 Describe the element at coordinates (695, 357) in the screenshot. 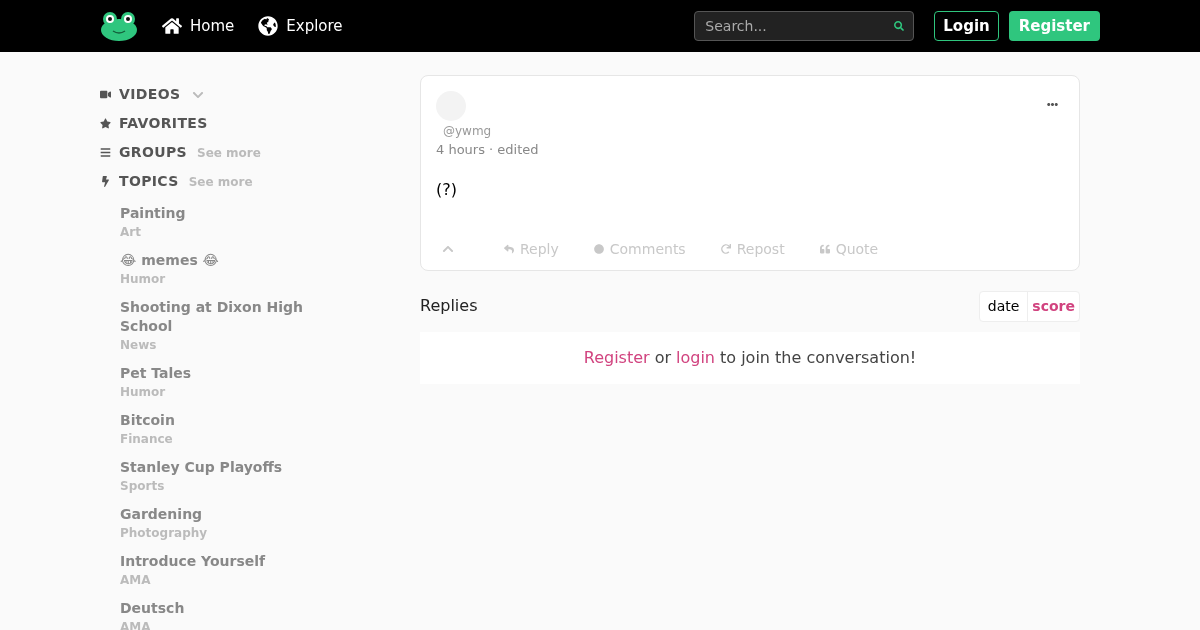

I see `login-link: login` at that location.